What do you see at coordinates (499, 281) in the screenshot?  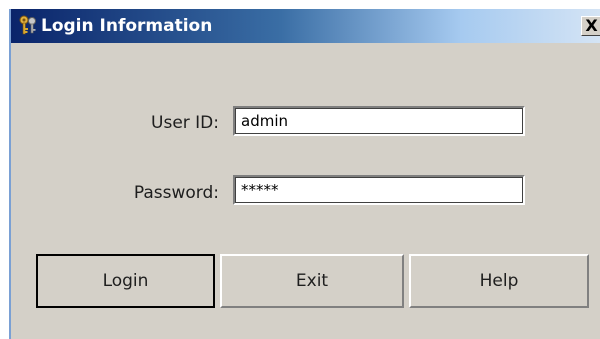 I see `help-button: Help` at bounding box center [499, 281].